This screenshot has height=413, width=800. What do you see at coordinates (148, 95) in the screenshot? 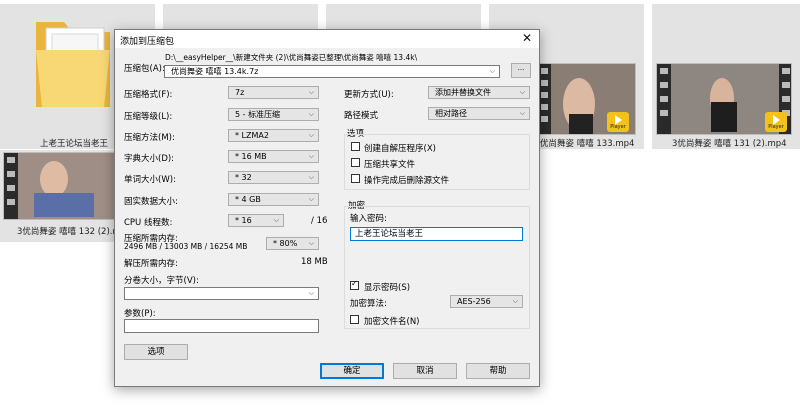
I see `format-label: 压缩格式(F):` at bounding box center [148, 95].